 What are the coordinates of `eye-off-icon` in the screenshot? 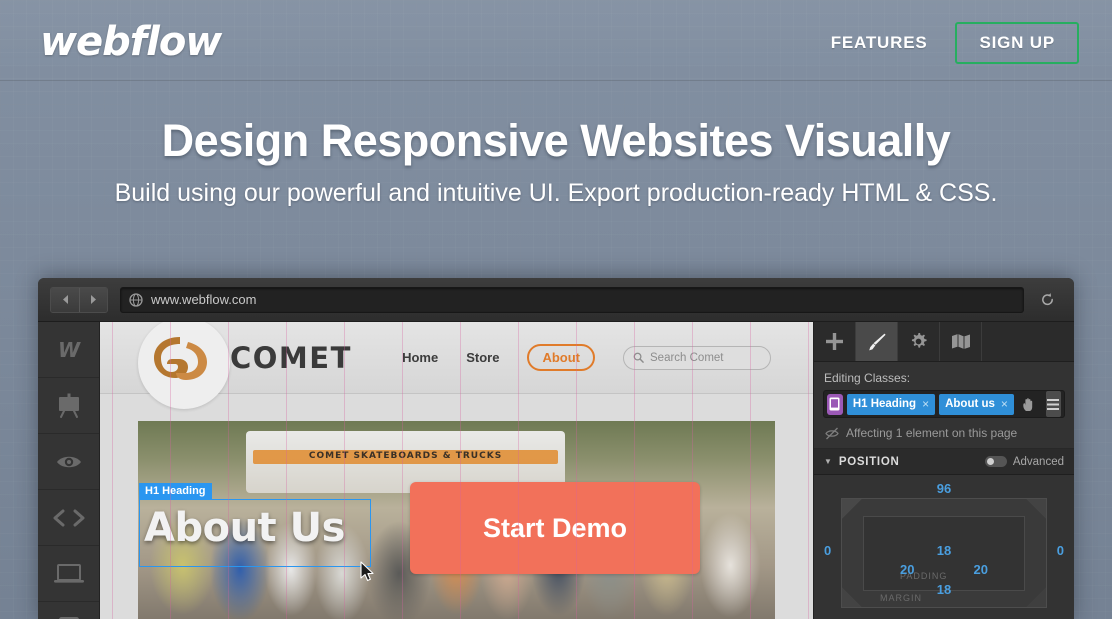 It's located at (832, 433).